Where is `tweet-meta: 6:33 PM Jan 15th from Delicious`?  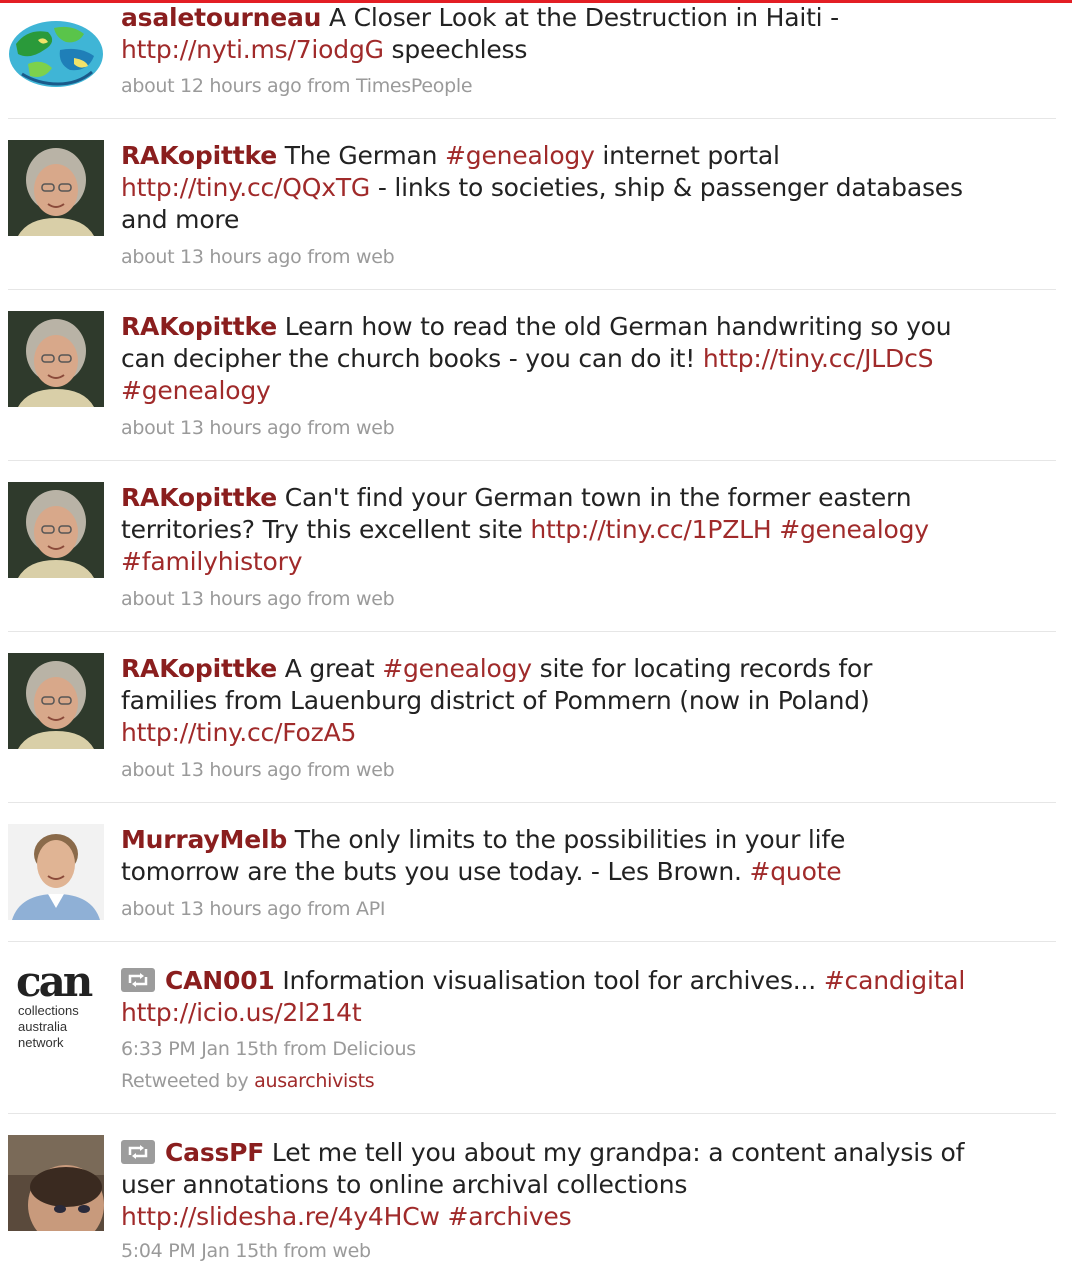 tweet-meta: 6:33 PM Jan 15th from Delicious is located at coordinates (268, 1049).